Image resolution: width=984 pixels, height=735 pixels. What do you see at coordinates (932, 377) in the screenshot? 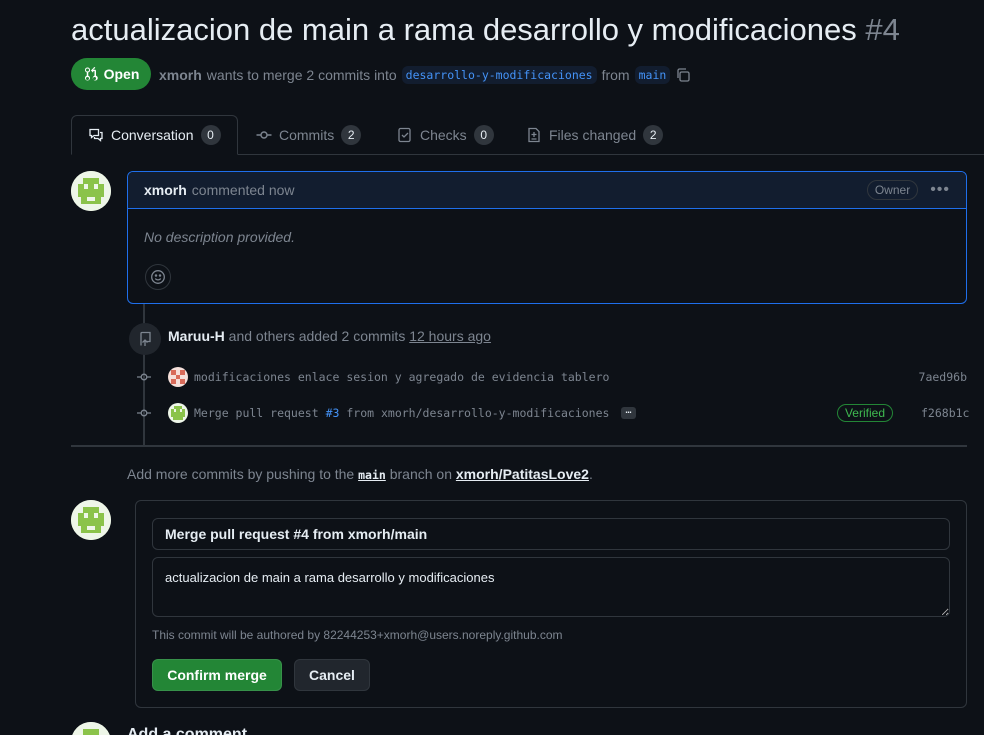
I see `commit-sha: 7aed96b` at bounding box center [932, 377].